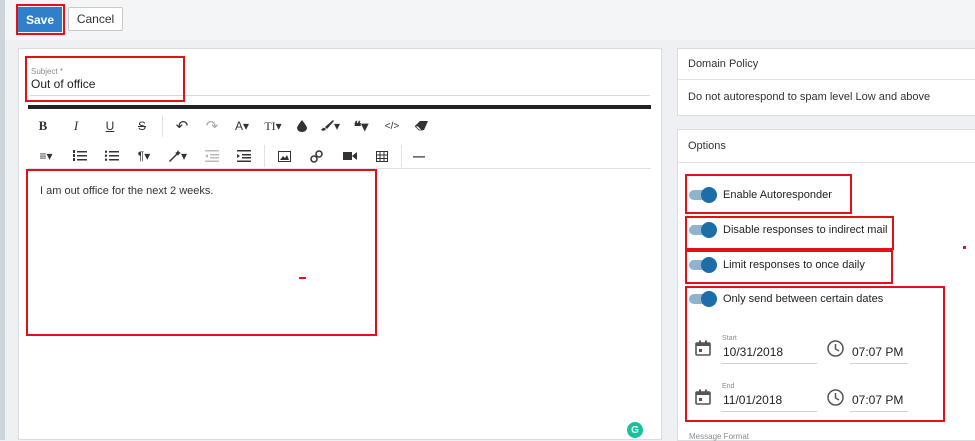 This screenshot has height=441, width=975. Describe the element at coordinates (80, 156) in the screenshot. I see `ordered-list-icon` at that location.